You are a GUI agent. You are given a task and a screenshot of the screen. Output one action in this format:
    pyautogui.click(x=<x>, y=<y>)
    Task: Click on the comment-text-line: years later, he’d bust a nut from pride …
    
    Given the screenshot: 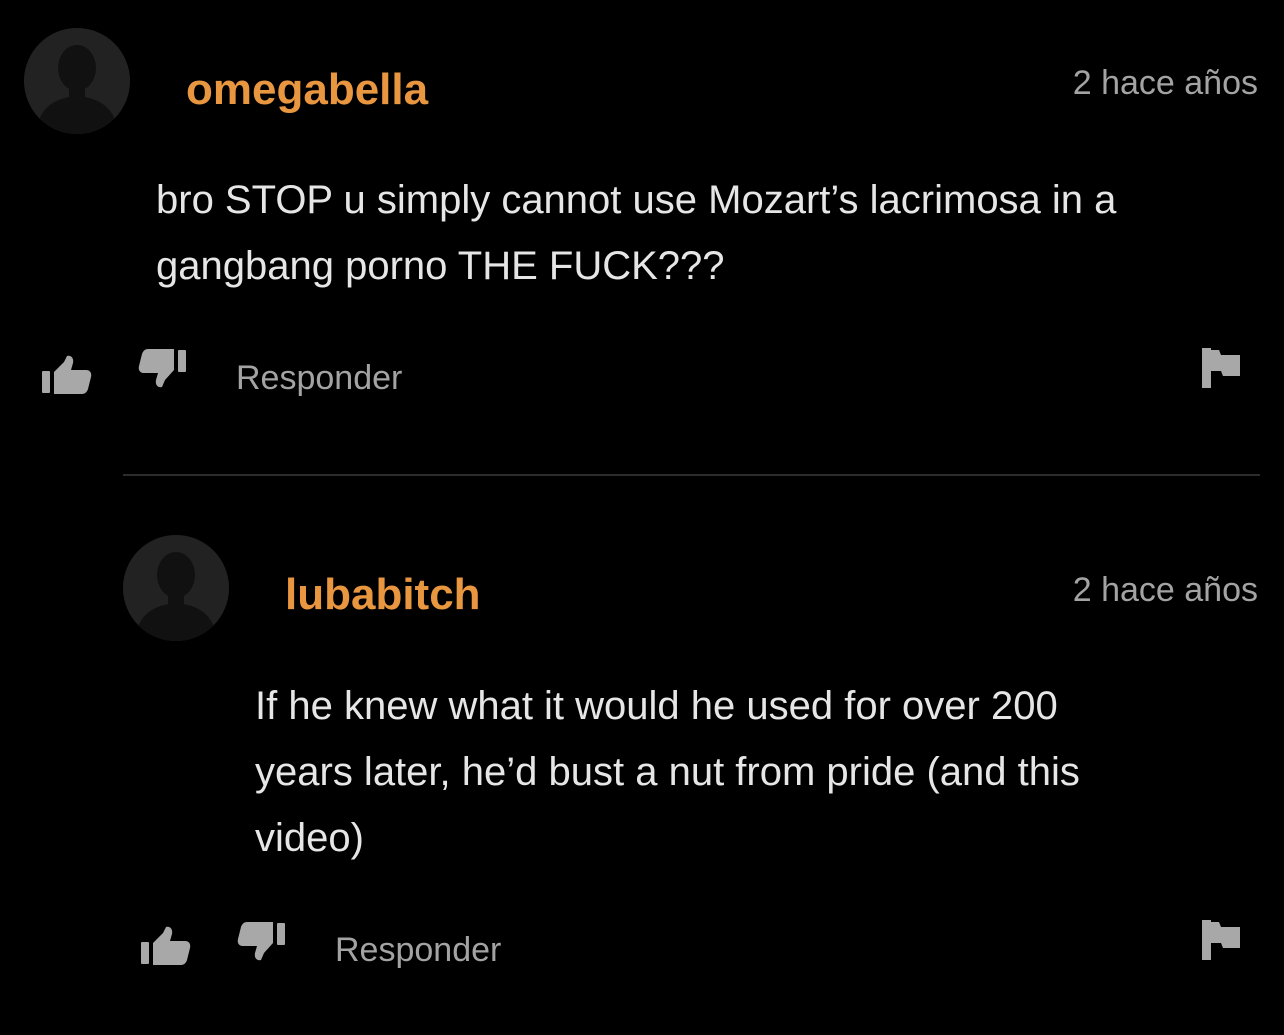 What is the action you would take?
    pyautogui.click(x=667, y=772)
    